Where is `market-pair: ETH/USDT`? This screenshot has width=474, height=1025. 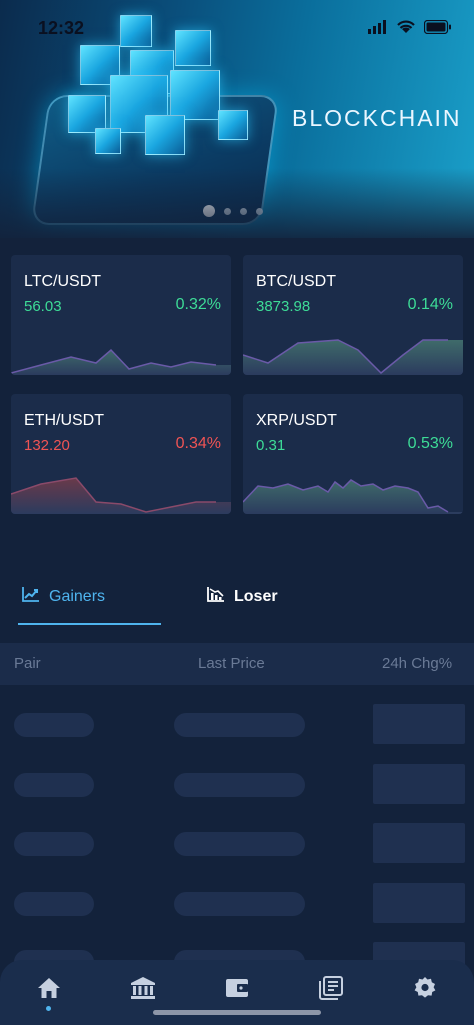 market-pair: ETH/USDT is located at coordinates (64, 420).